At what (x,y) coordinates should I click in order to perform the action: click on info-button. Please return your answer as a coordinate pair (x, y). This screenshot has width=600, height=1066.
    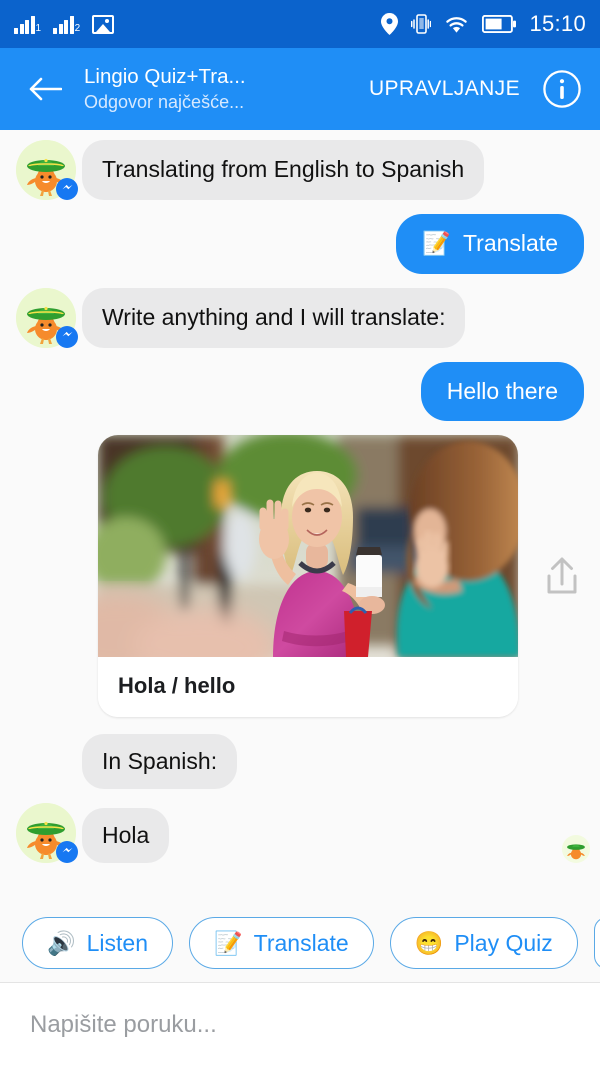
    Looking at the image, I should click on (562, 89).